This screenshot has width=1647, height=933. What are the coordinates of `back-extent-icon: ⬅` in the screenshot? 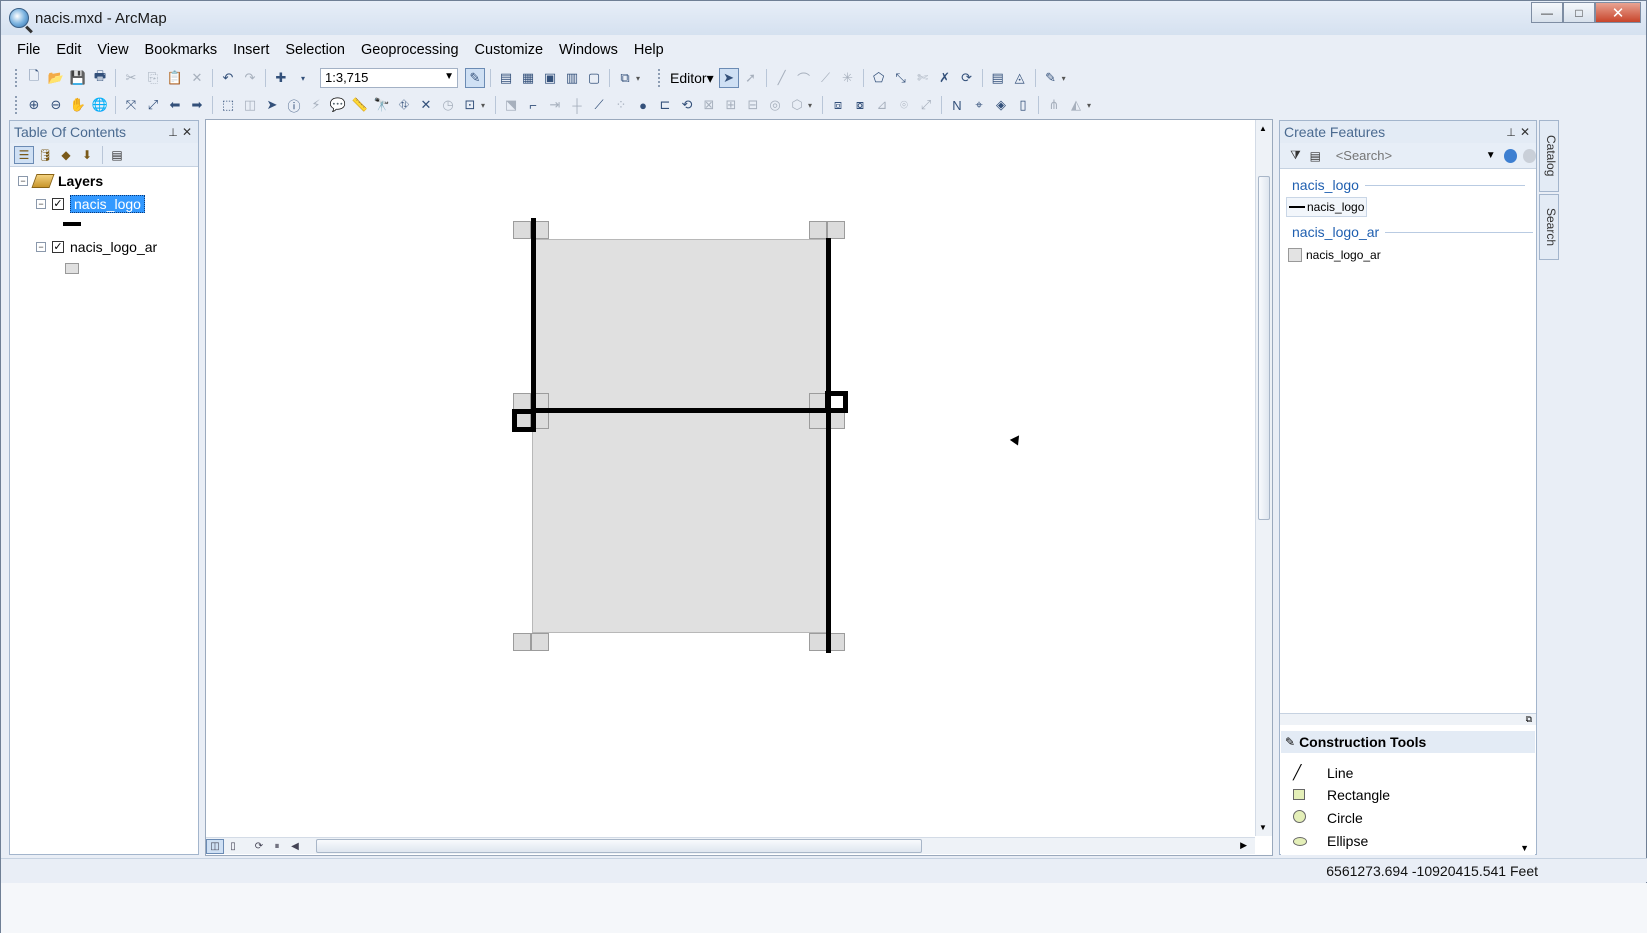 It's located at (175, 105).